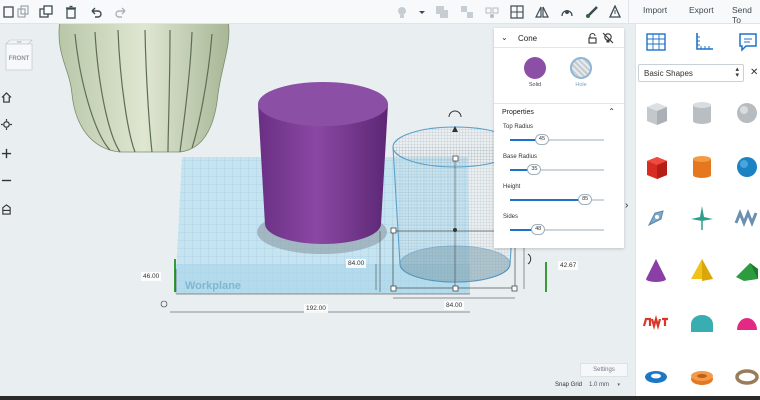  Describe the element at coordinates (559, 38) in the screenshot. I see `inspector-header: ⌄ Cone` at that location.